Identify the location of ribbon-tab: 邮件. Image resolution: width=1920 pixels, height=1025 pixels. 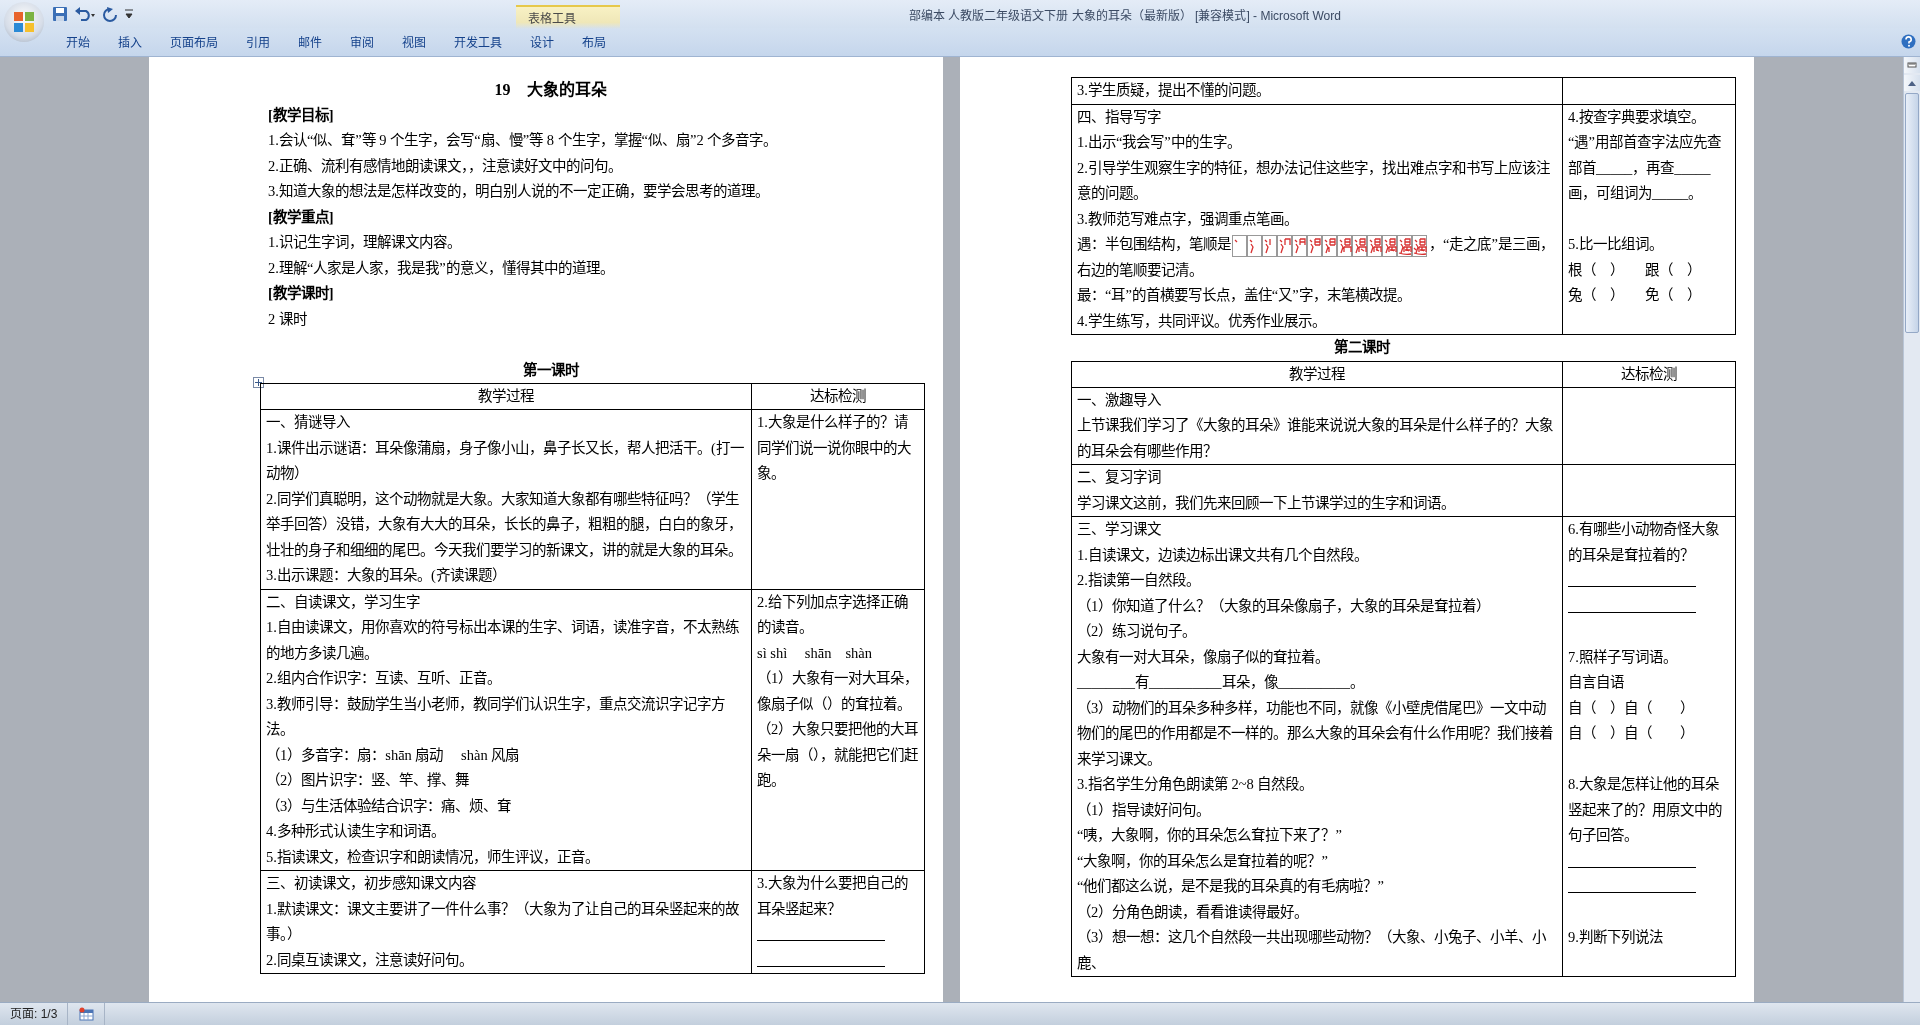
(310, 42).